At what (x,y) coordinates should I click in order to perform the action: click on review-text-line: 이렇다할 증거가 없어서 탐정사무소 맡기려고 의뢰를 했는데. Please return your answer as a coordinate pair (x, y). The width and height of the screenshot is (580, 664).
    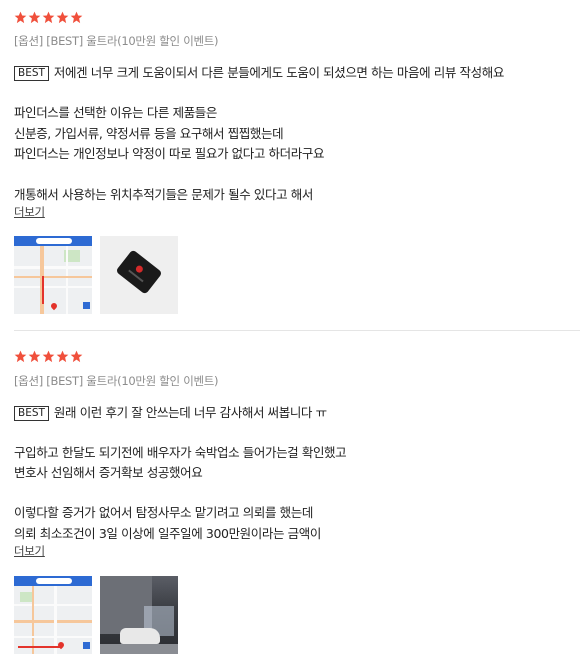
    Looking at the image, I should click on (163, 512).